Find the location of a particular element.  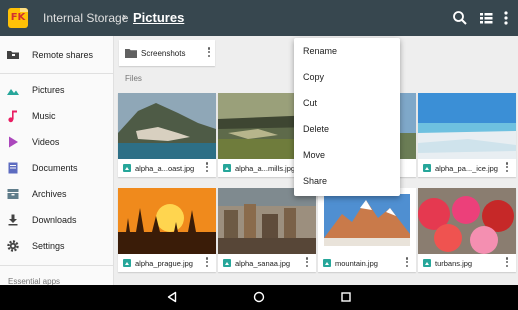

sidebar-item-archives: Archives is located at coordinates (57, 194).